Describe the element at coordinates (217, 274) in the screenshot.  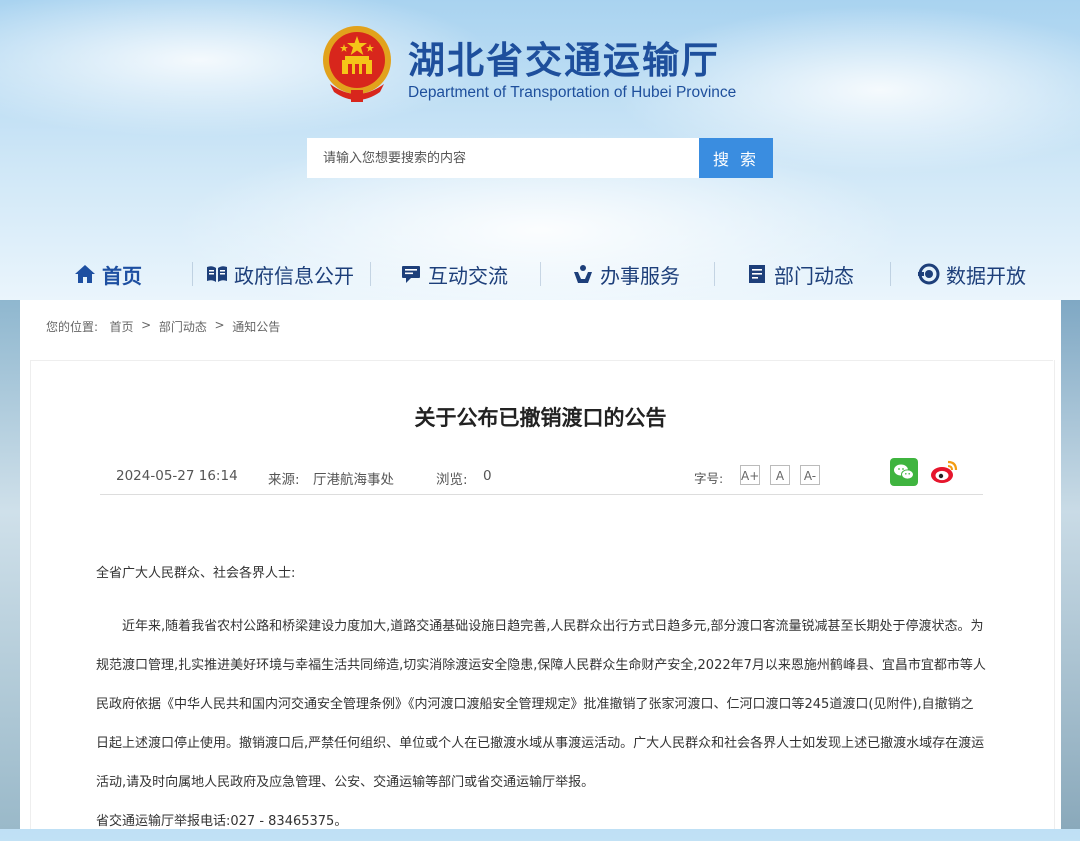
I see `book-icon` at that location.